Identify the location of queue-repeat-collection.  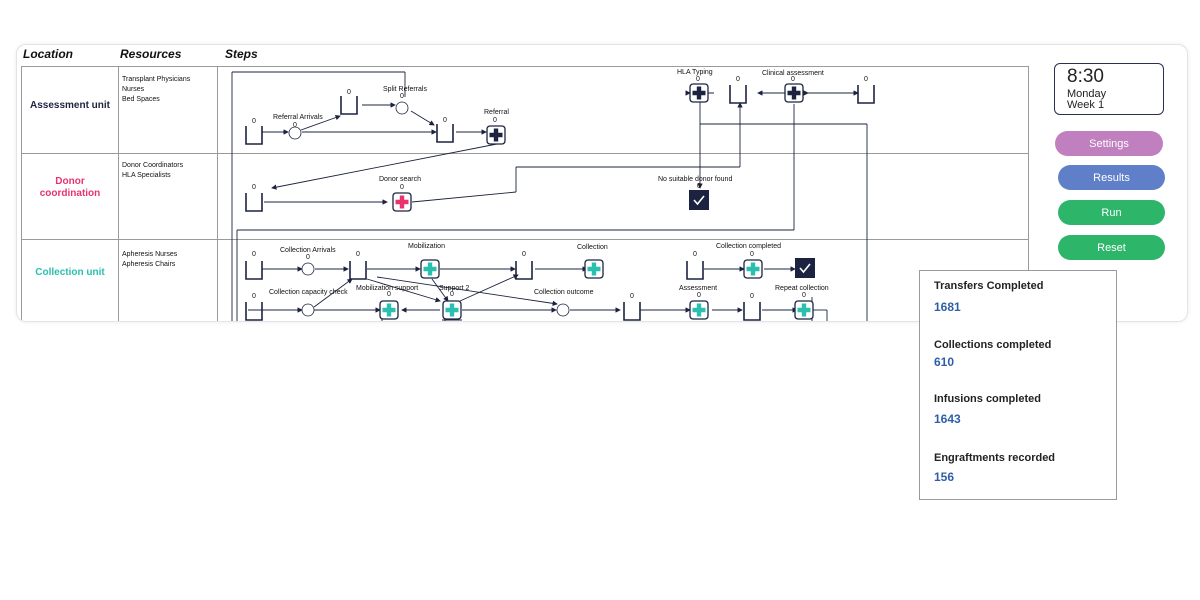
(752, 311).